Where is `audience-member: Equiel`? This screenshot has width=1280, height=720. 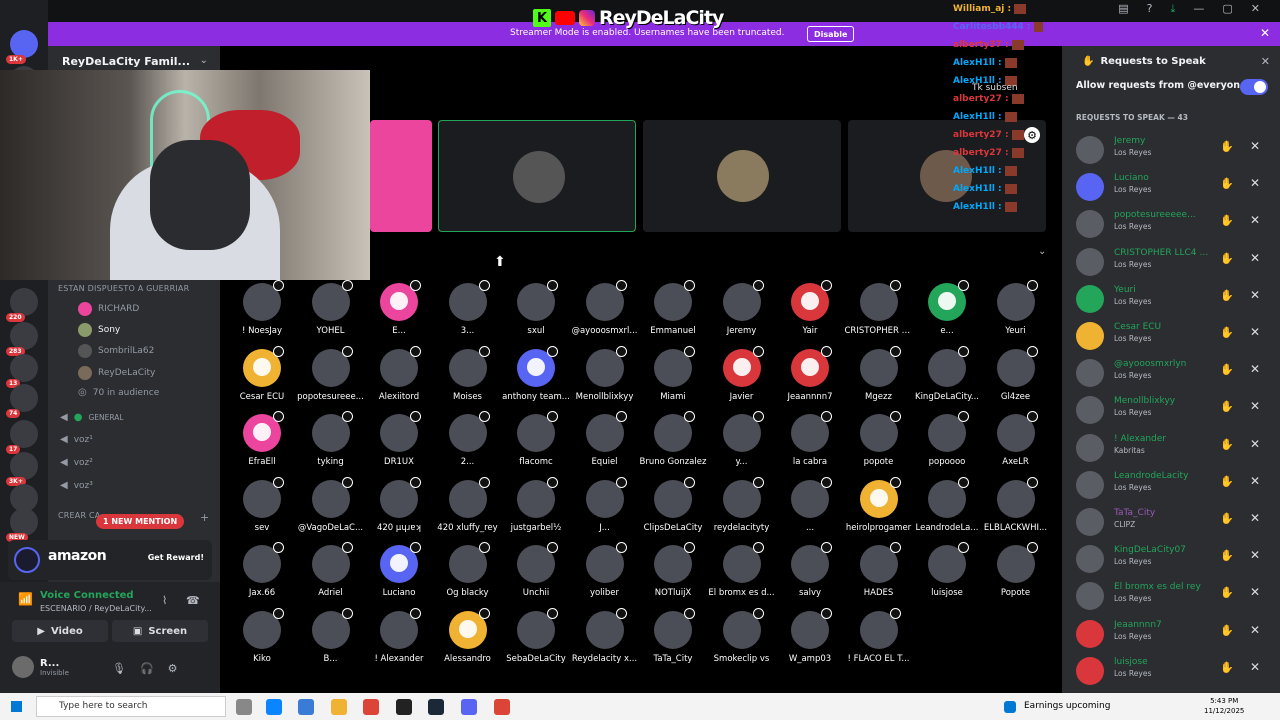
audience-member: Equiel is located at coordinates (605, 439).